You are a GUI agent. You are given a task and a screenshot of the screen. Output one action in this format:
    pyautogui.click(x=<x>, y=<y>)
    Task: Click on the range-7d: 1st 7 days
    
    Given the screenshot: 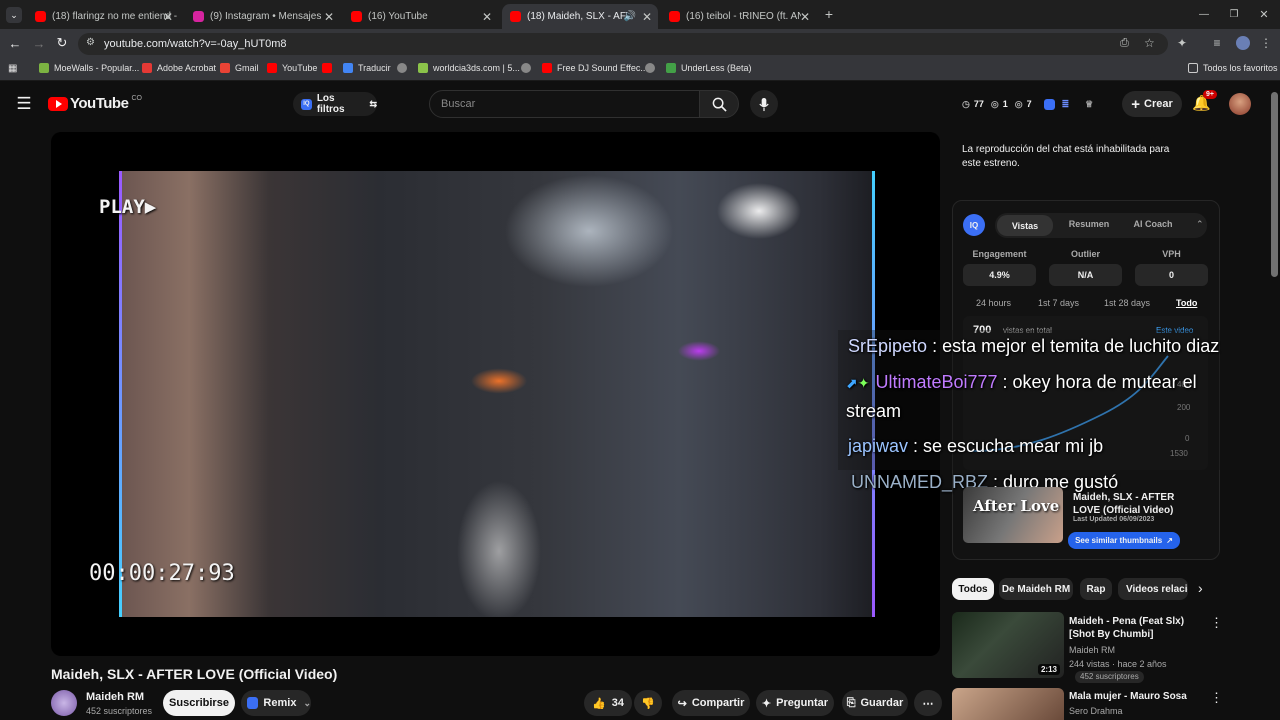 What is the action you would take?
    pyautogui.click(x=1058, y=303)
    